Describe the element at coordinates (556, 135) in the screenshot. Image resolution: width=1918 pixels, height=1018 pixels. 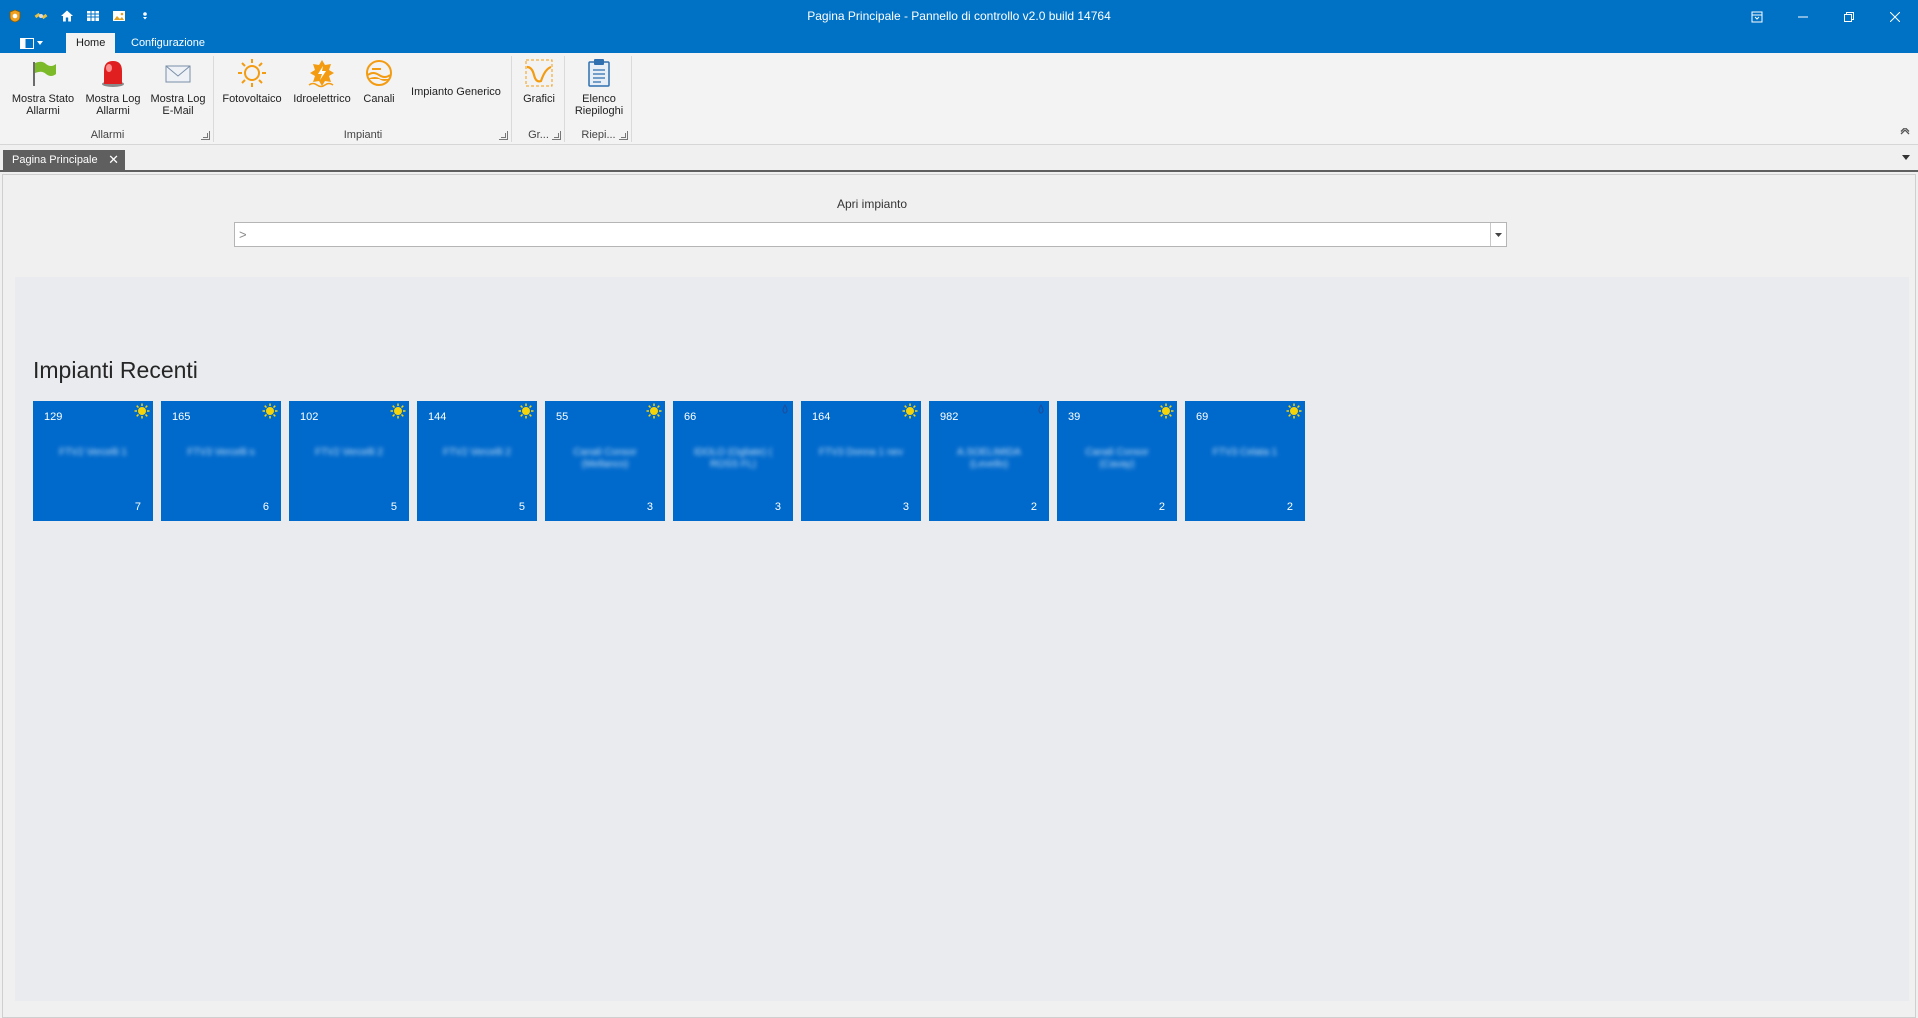
I see `grafici-dialog-launcher` at that location.